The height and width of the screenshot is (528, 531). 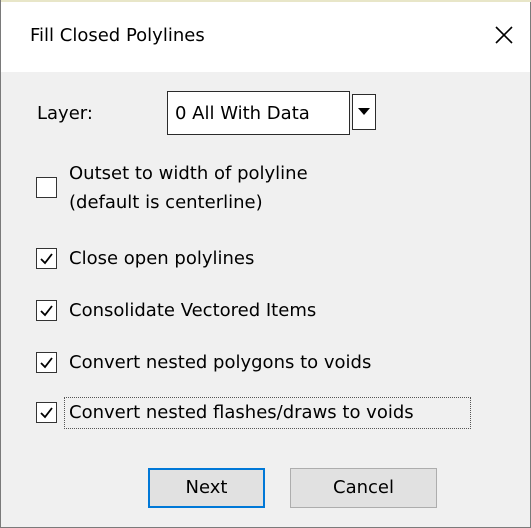 I want to click on consolidate-vectored-items-checkbox, so click(x=46, y=310).